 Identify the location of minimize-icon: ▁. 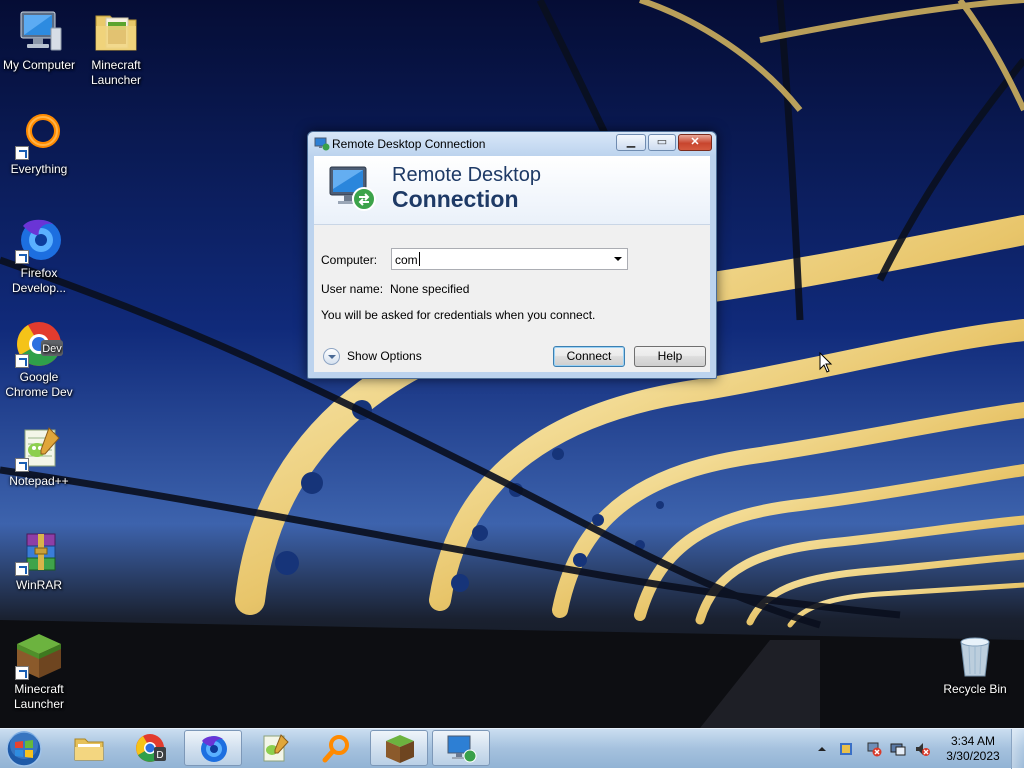
(631, 142).